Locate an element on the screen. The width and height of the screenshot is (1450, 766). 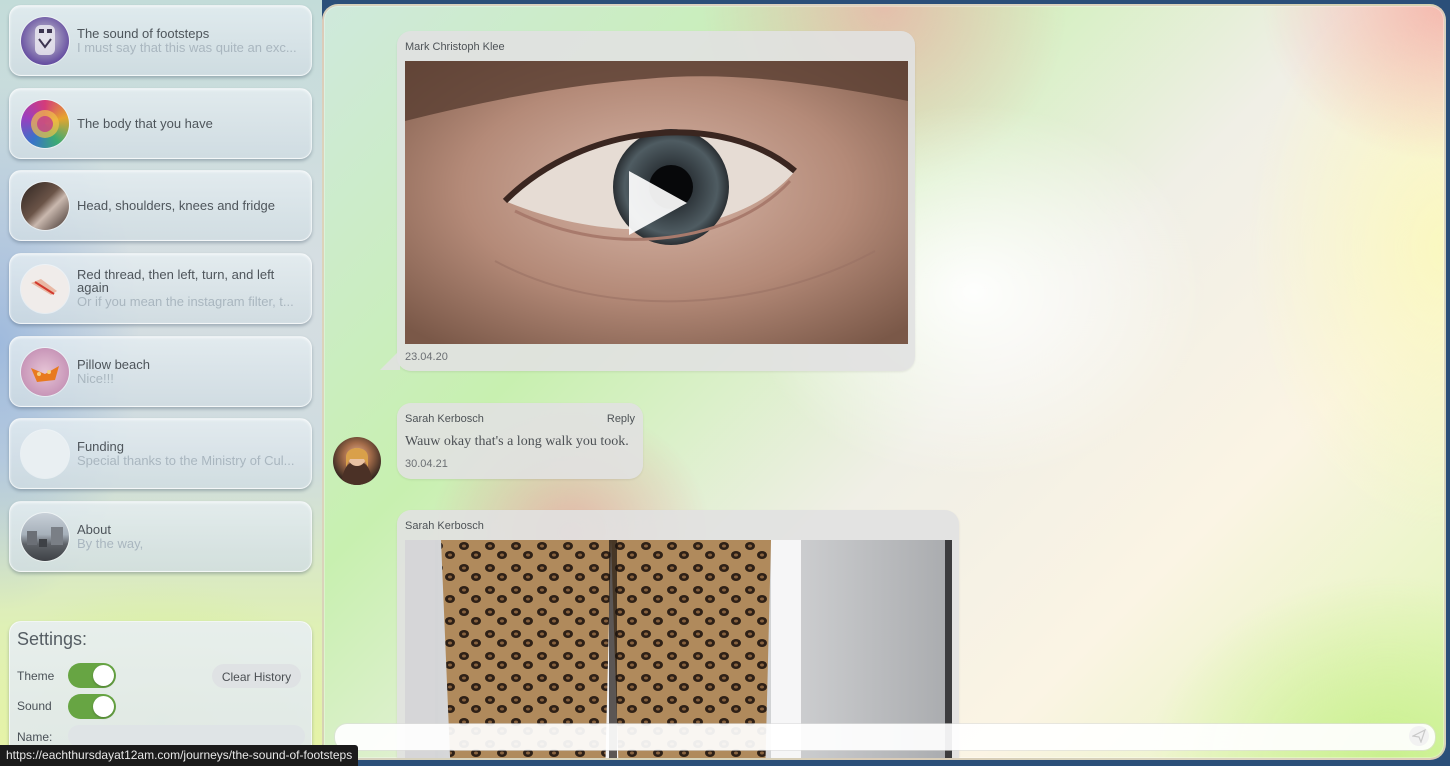
statue-image is located at coordinates (45, 40).